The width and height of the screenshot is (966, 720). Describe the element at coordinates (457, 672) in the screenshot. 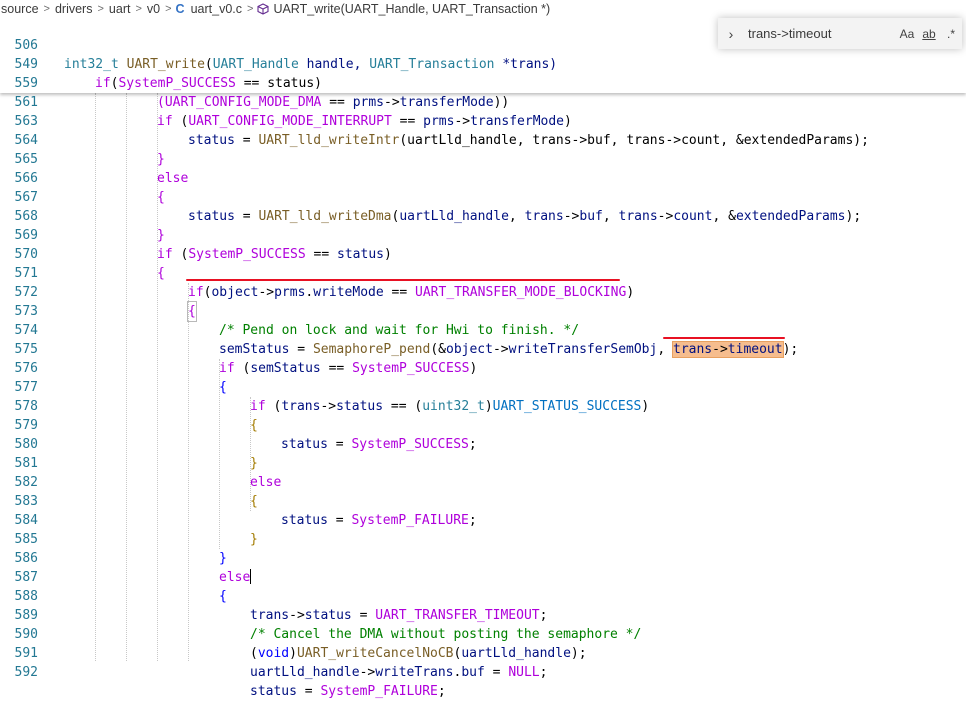

I see `code-token: .` at that location.